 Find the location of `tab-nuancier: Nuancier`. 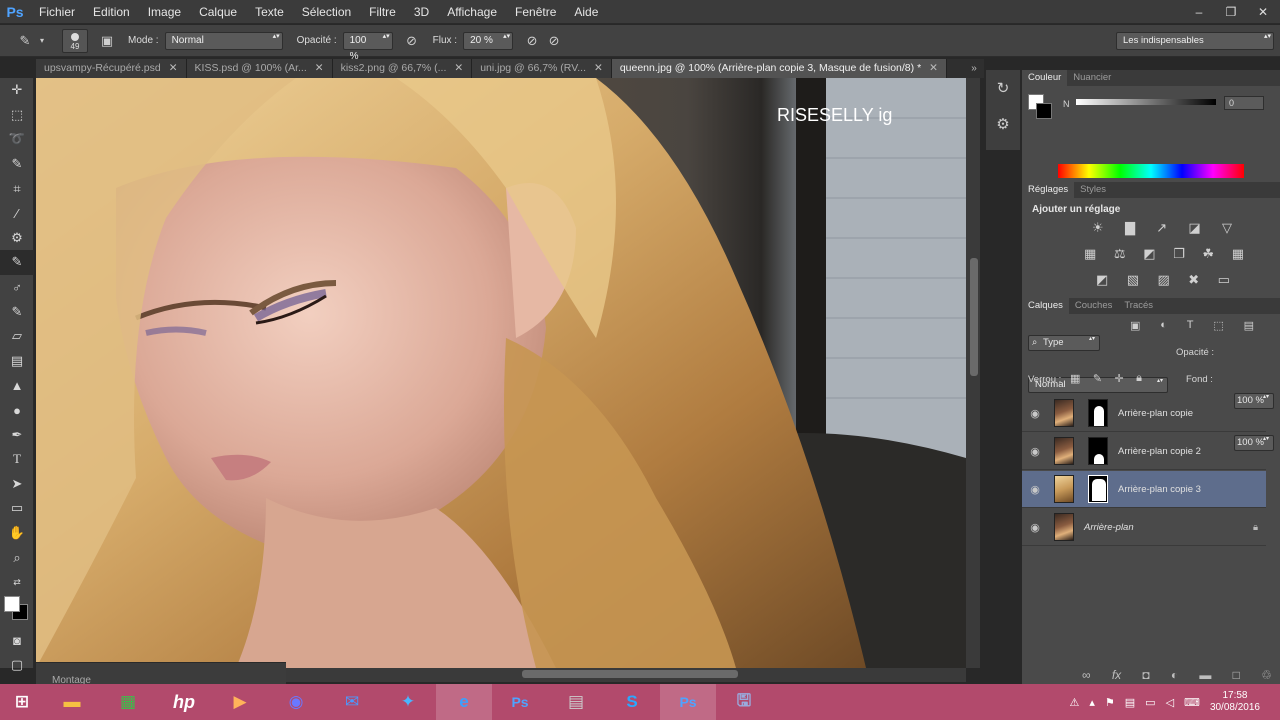

tab-nuancier: Nuancier is located at coordinates (1092, 78).